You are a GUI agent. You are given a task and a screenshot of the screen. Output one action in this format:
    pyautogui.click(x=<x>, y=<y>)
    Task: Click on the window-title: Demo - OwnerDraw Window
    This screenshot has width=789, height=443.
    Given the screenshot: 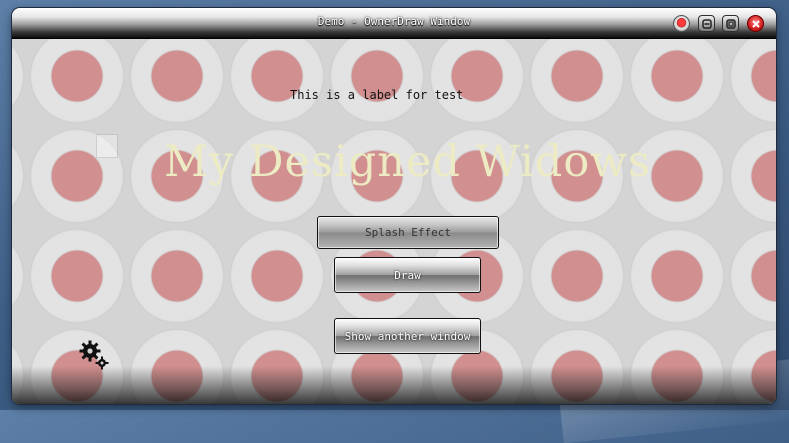 What is the action you would take?
    pyautogui.click(x=394, y=21)
    